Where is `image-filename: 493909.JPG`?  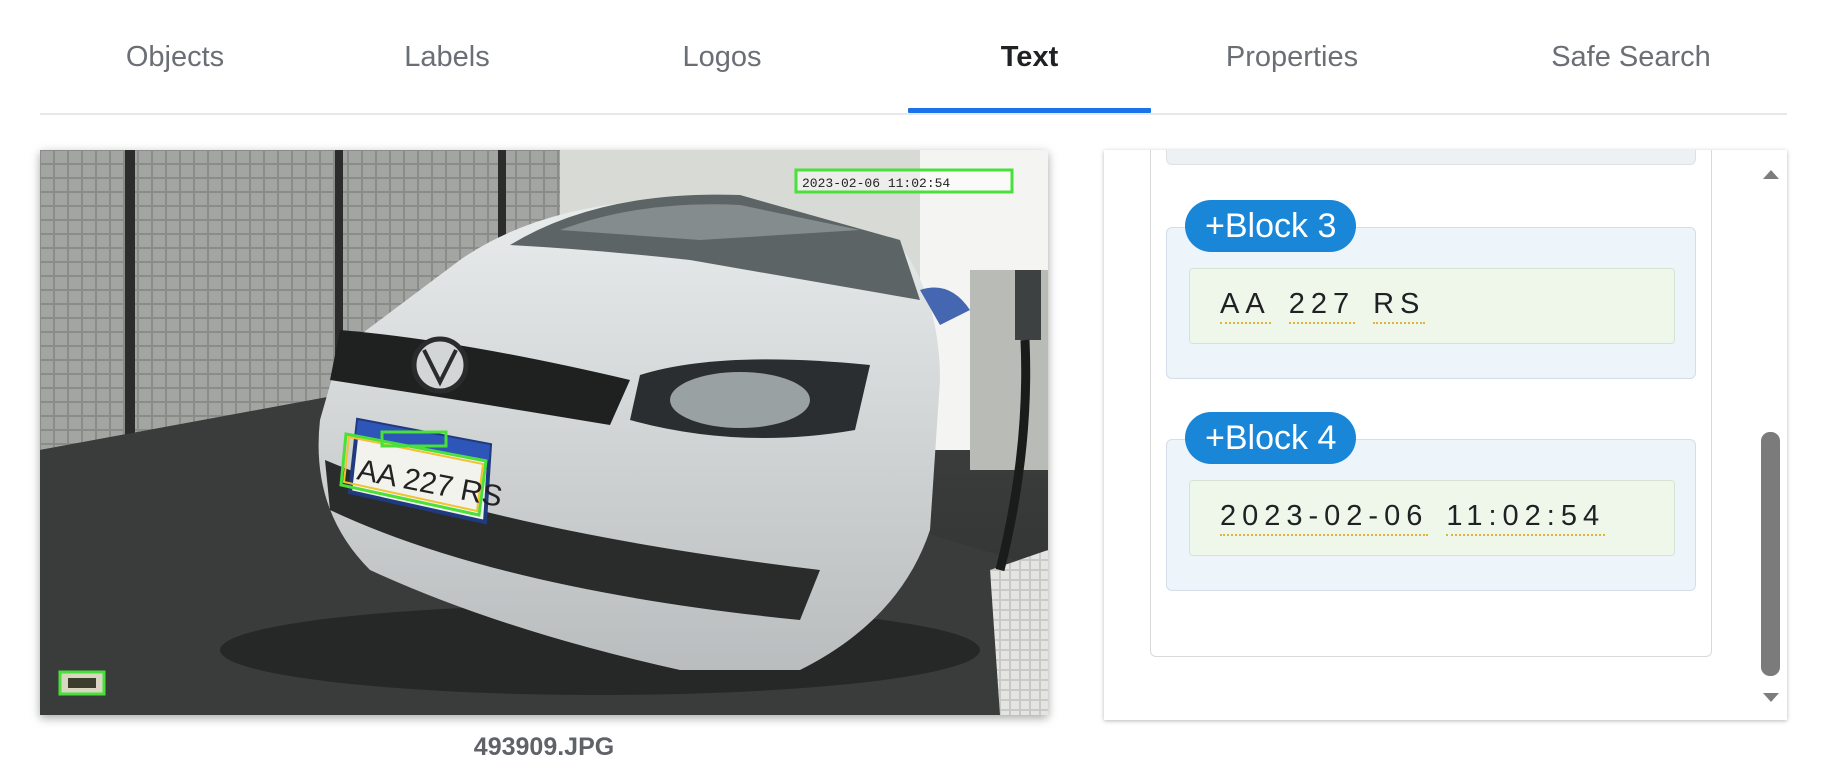 image-filename: 493909.JPG is located at coordinates (544, 747).